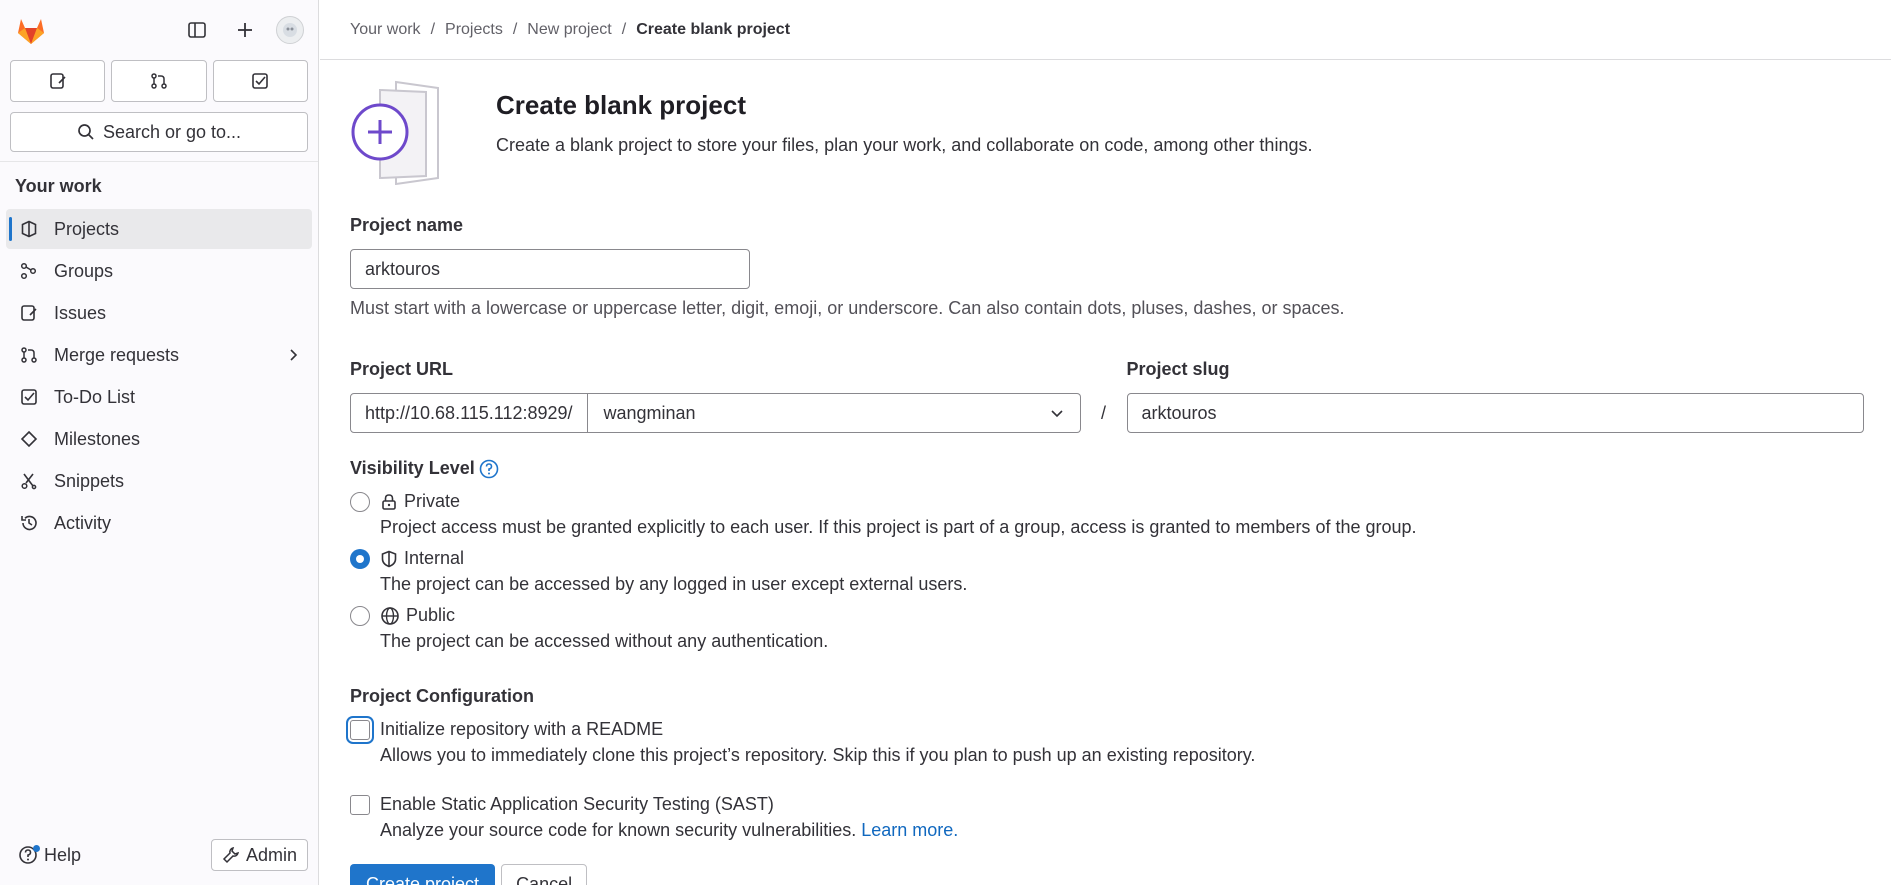 Image resolution: width=1891 pixels, height=885 pixels. Describe the element at coordinates (713, 30) in the screenshot. I see `breadcrumb-current: Create blank project` at that location.